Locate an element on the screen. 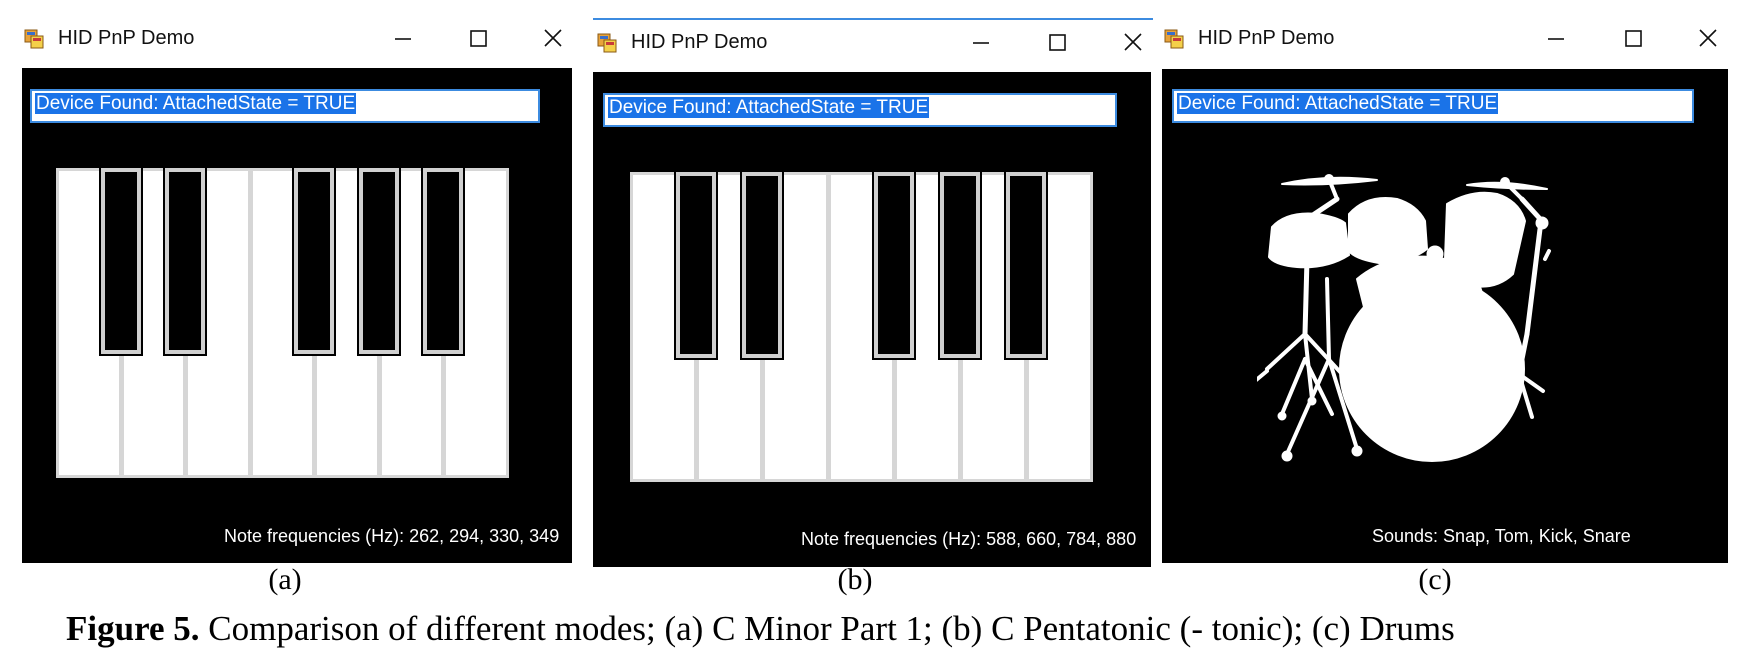 The width and height of the screenshot is (1760, 672). sublabel-c: (c) is located at coordinates (1435, 579).